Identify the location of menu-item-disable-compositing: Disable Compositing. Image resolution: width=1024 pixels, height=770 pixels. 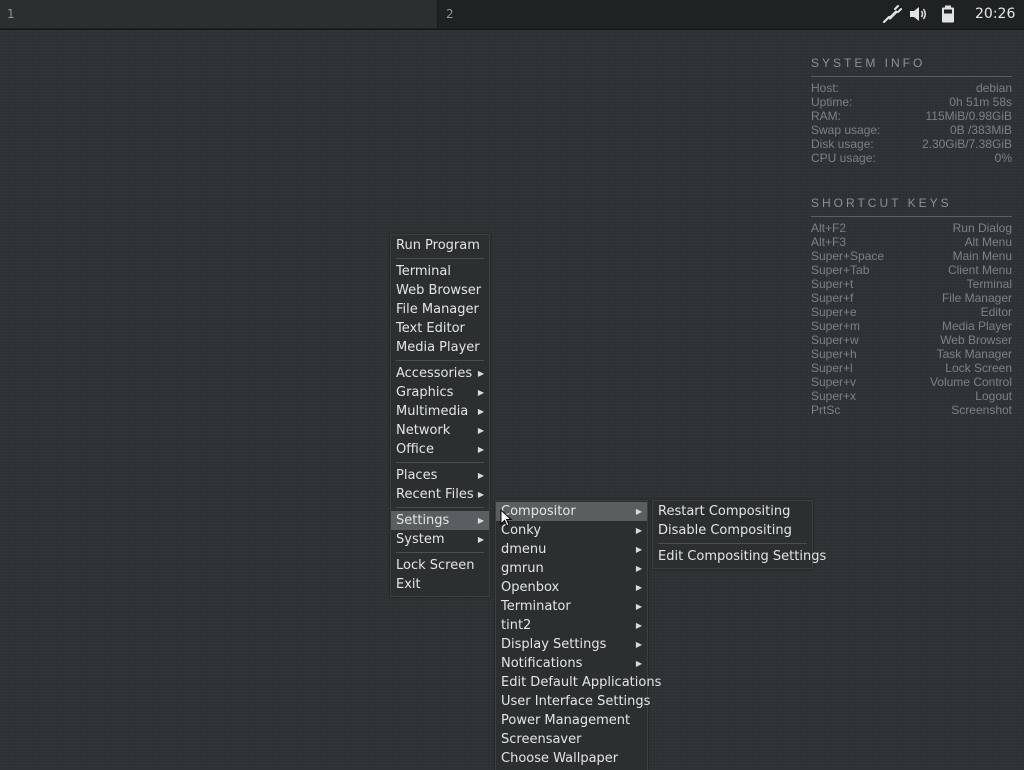
(732, 530).